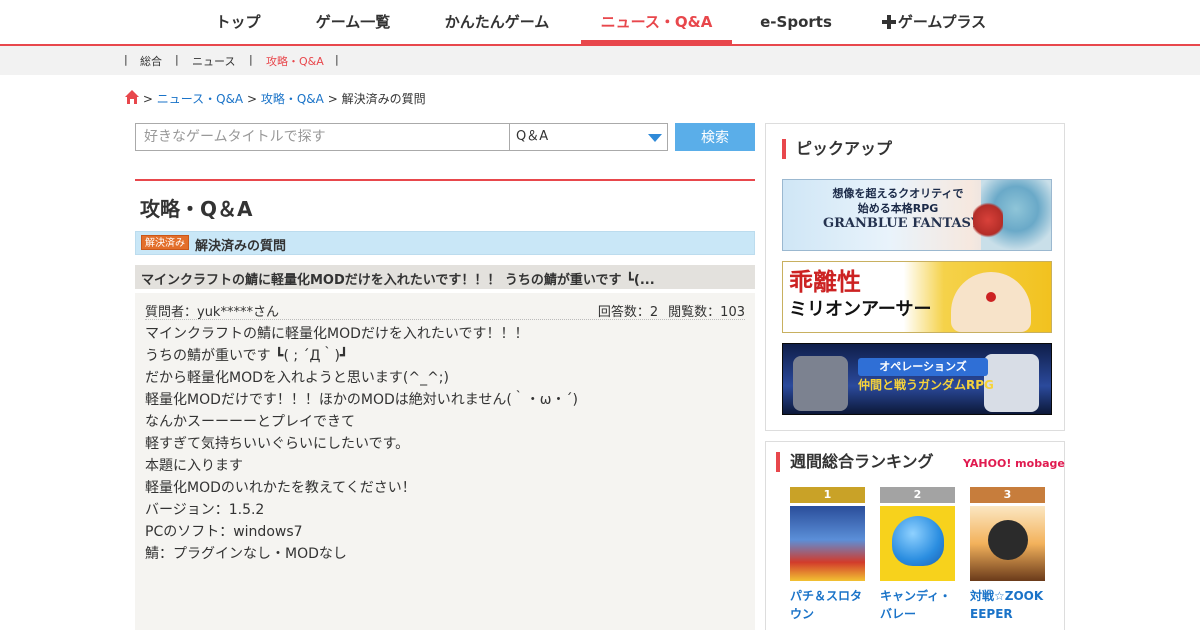 The image size is (1200, 630). I want to click on nav-item-top: トップ, so click(238, 22).